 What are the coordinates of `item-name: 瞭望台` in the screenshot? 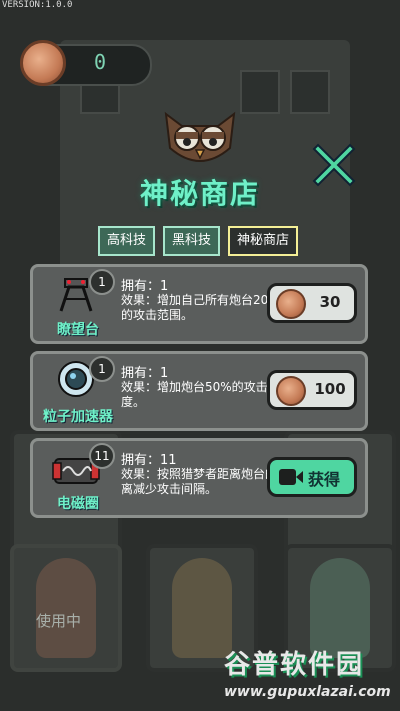 It's located at (78, 330).